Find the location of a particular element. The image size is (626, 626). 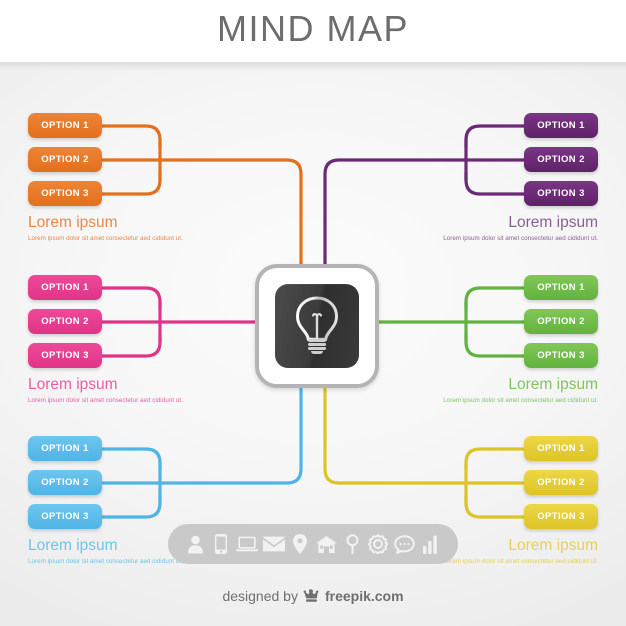

footer-brand: freepik.com is located at coordinates (364, 596).